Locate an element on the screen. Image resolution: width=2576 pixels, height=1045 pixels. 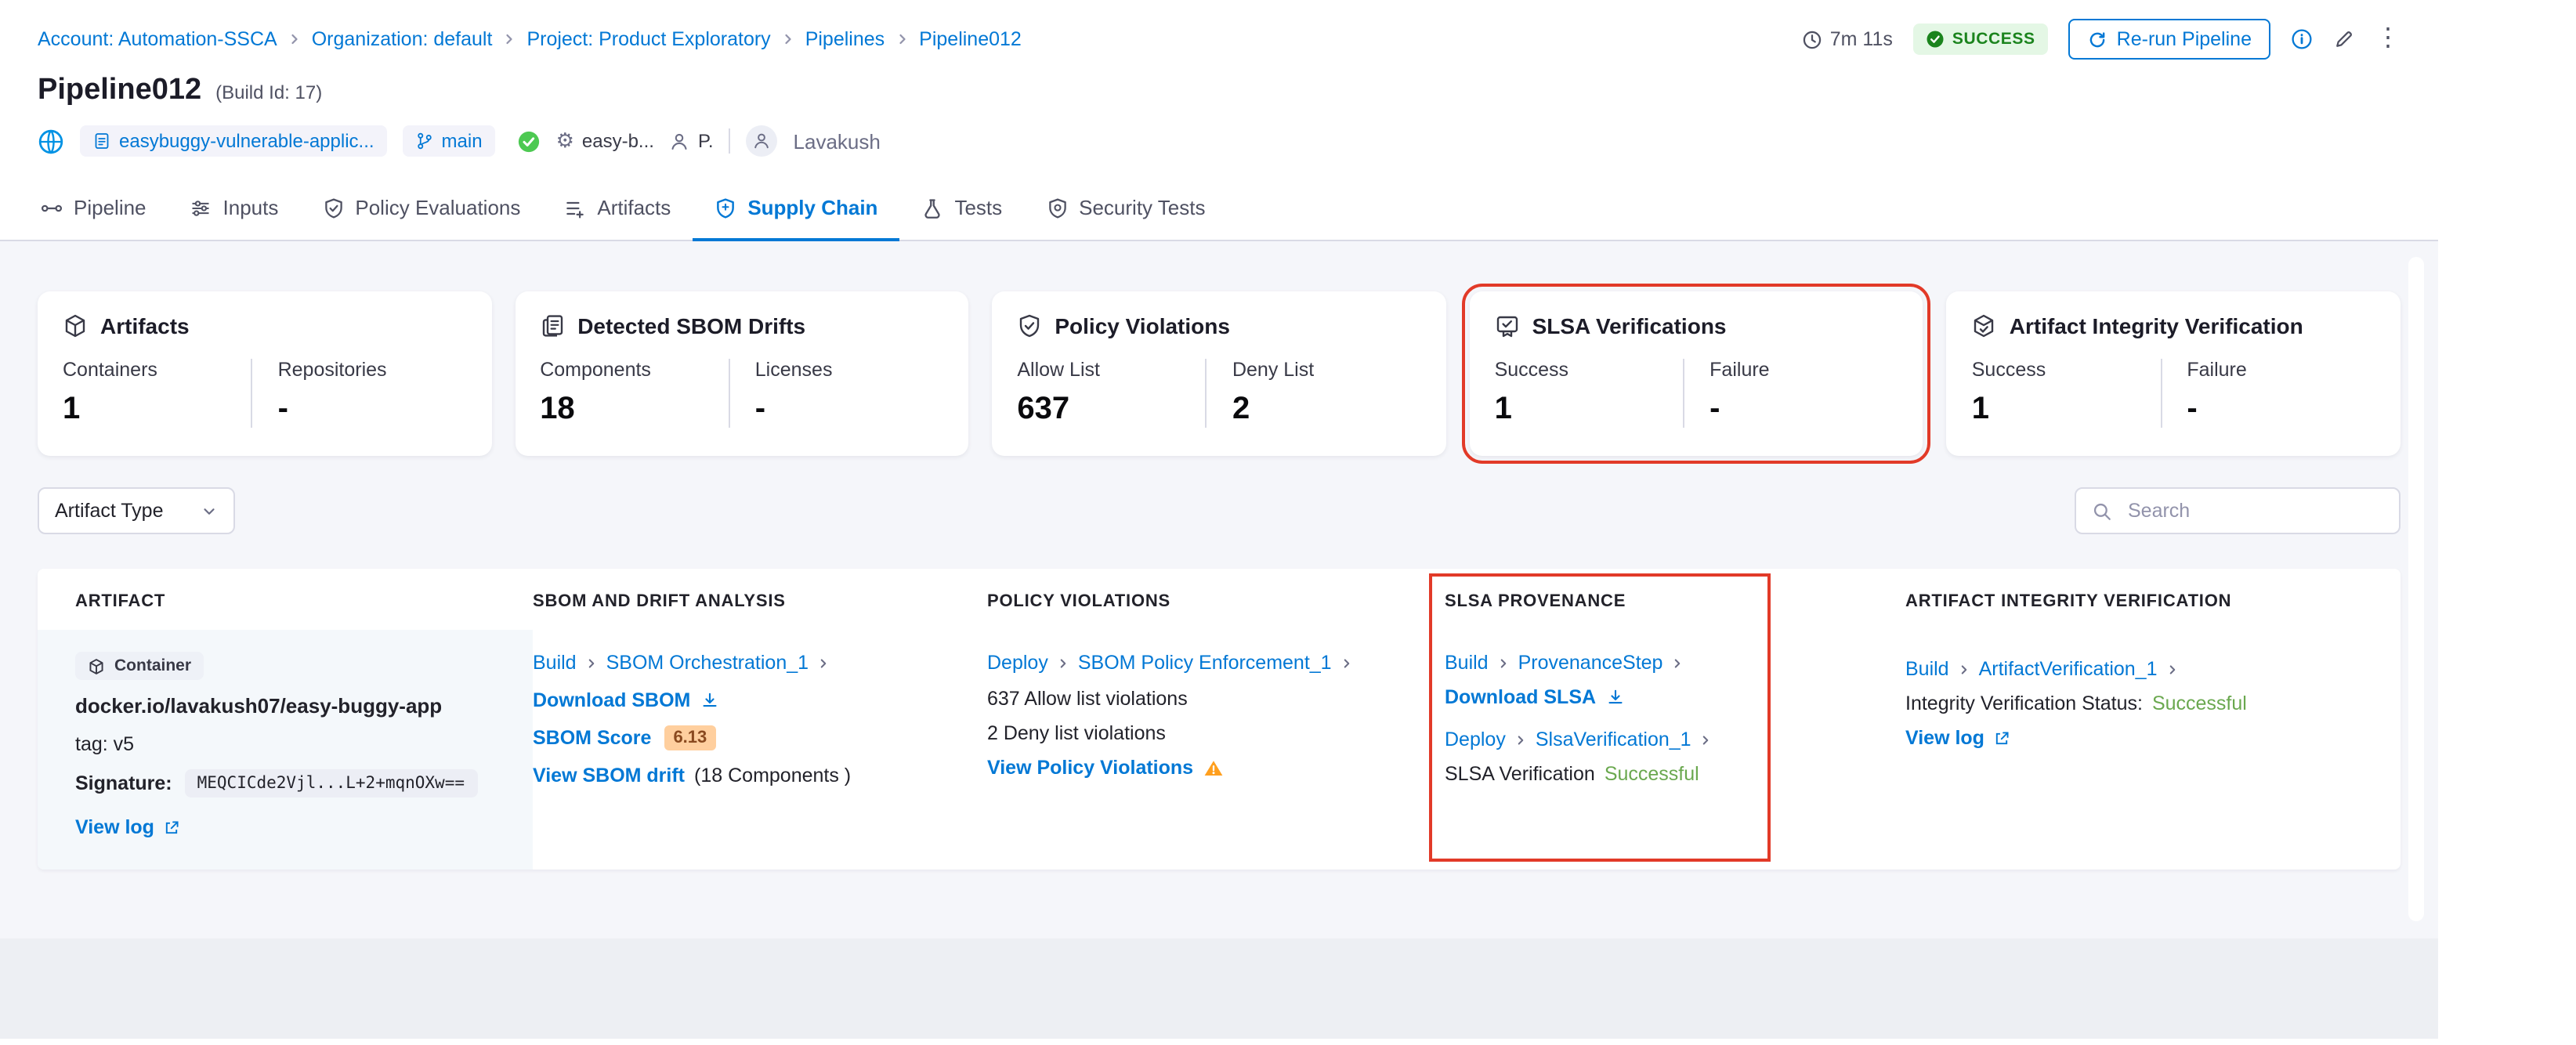
trigger-user-meta: P. is located at coordinates (692, 141).